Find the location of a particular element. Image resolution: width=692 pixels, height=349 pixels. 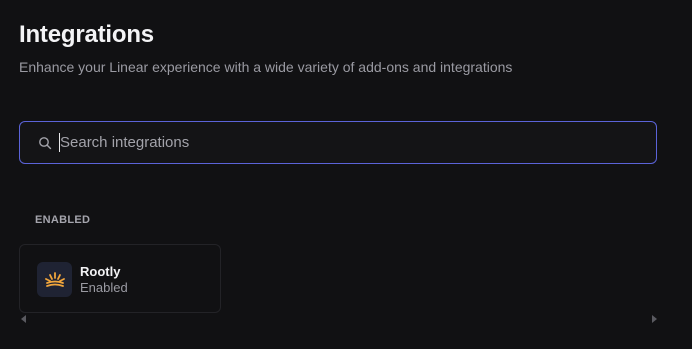

scroll-right-arrow-icon is located at coordinates (654, 319).